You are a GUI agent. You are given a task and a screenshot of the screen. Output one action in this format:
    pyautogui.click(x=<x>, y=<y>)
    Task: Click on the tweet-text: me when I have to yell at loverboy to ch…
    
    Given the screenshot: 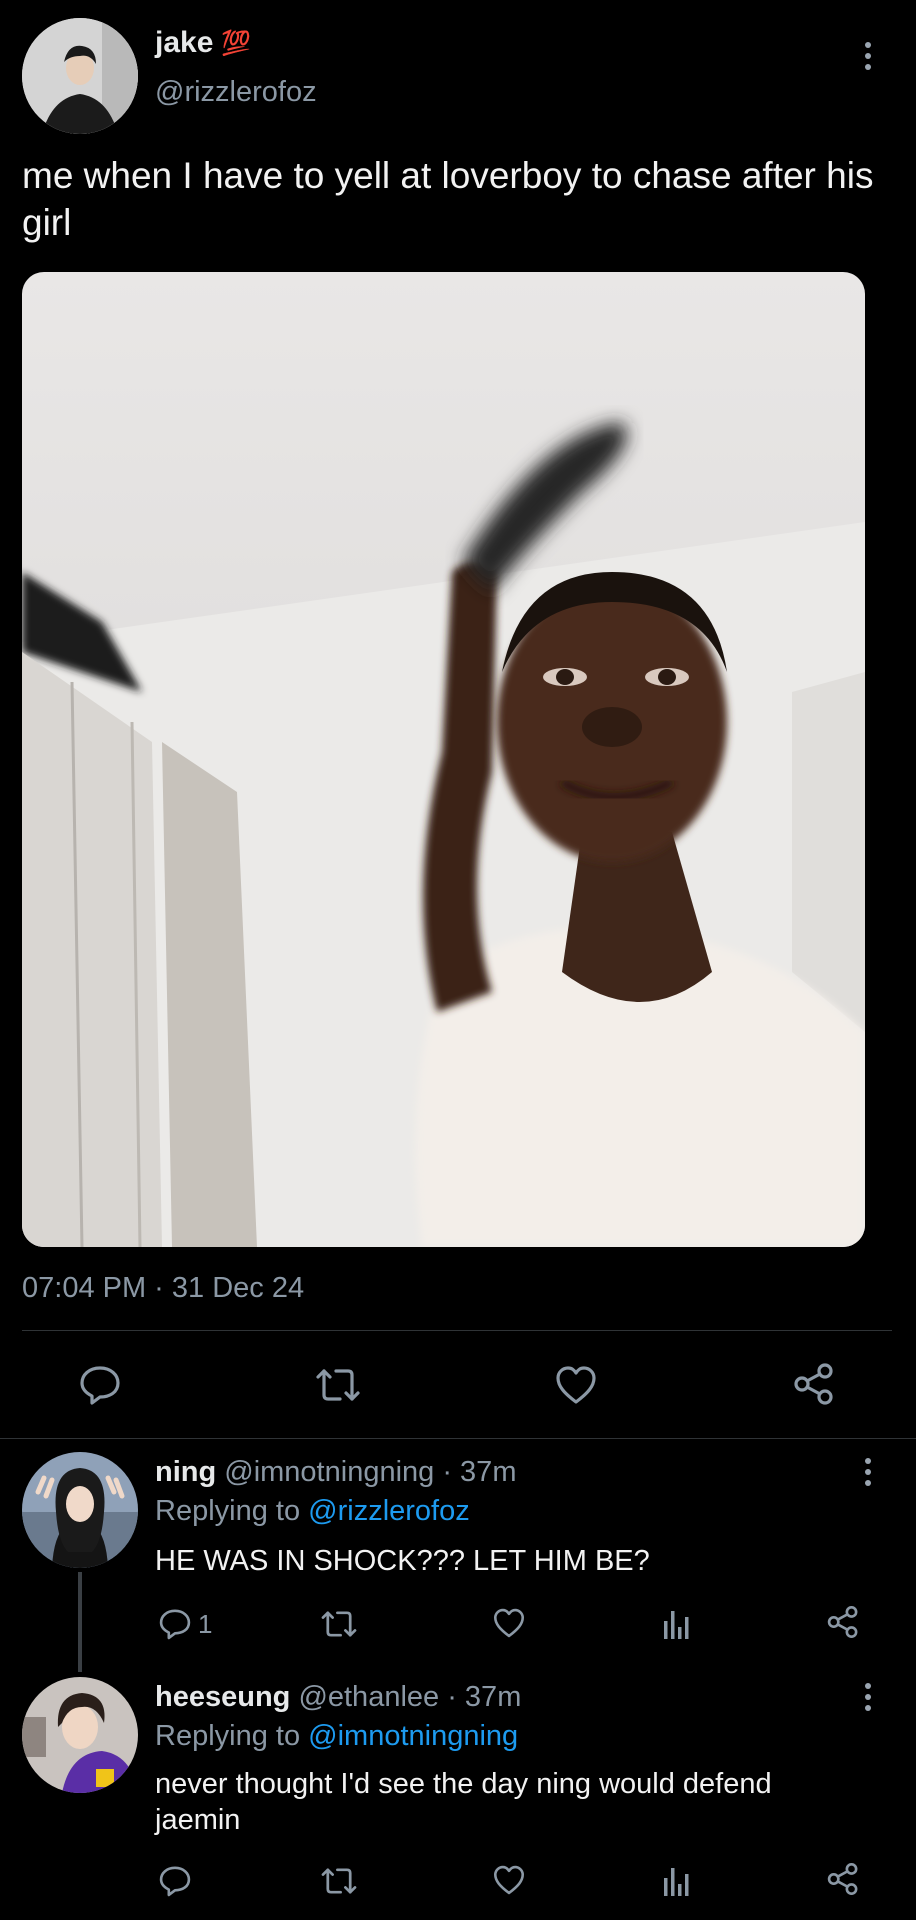 What is the action you would take?
    pyautogui.click(x=448, y=199)
    